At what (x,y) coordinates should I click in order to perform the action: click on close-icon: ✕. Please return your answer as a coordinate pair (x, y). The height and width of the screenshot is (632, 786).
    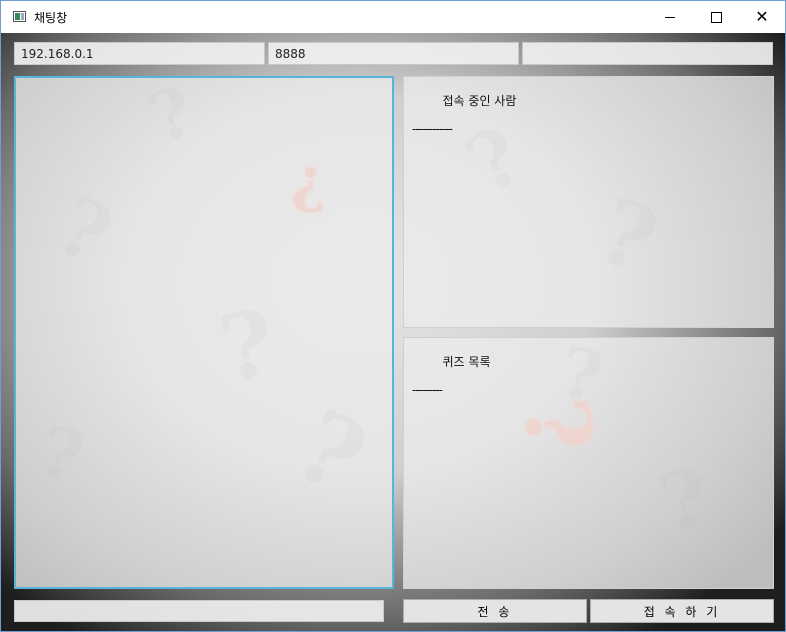
    Looking at the image, I should click on (762, 16).